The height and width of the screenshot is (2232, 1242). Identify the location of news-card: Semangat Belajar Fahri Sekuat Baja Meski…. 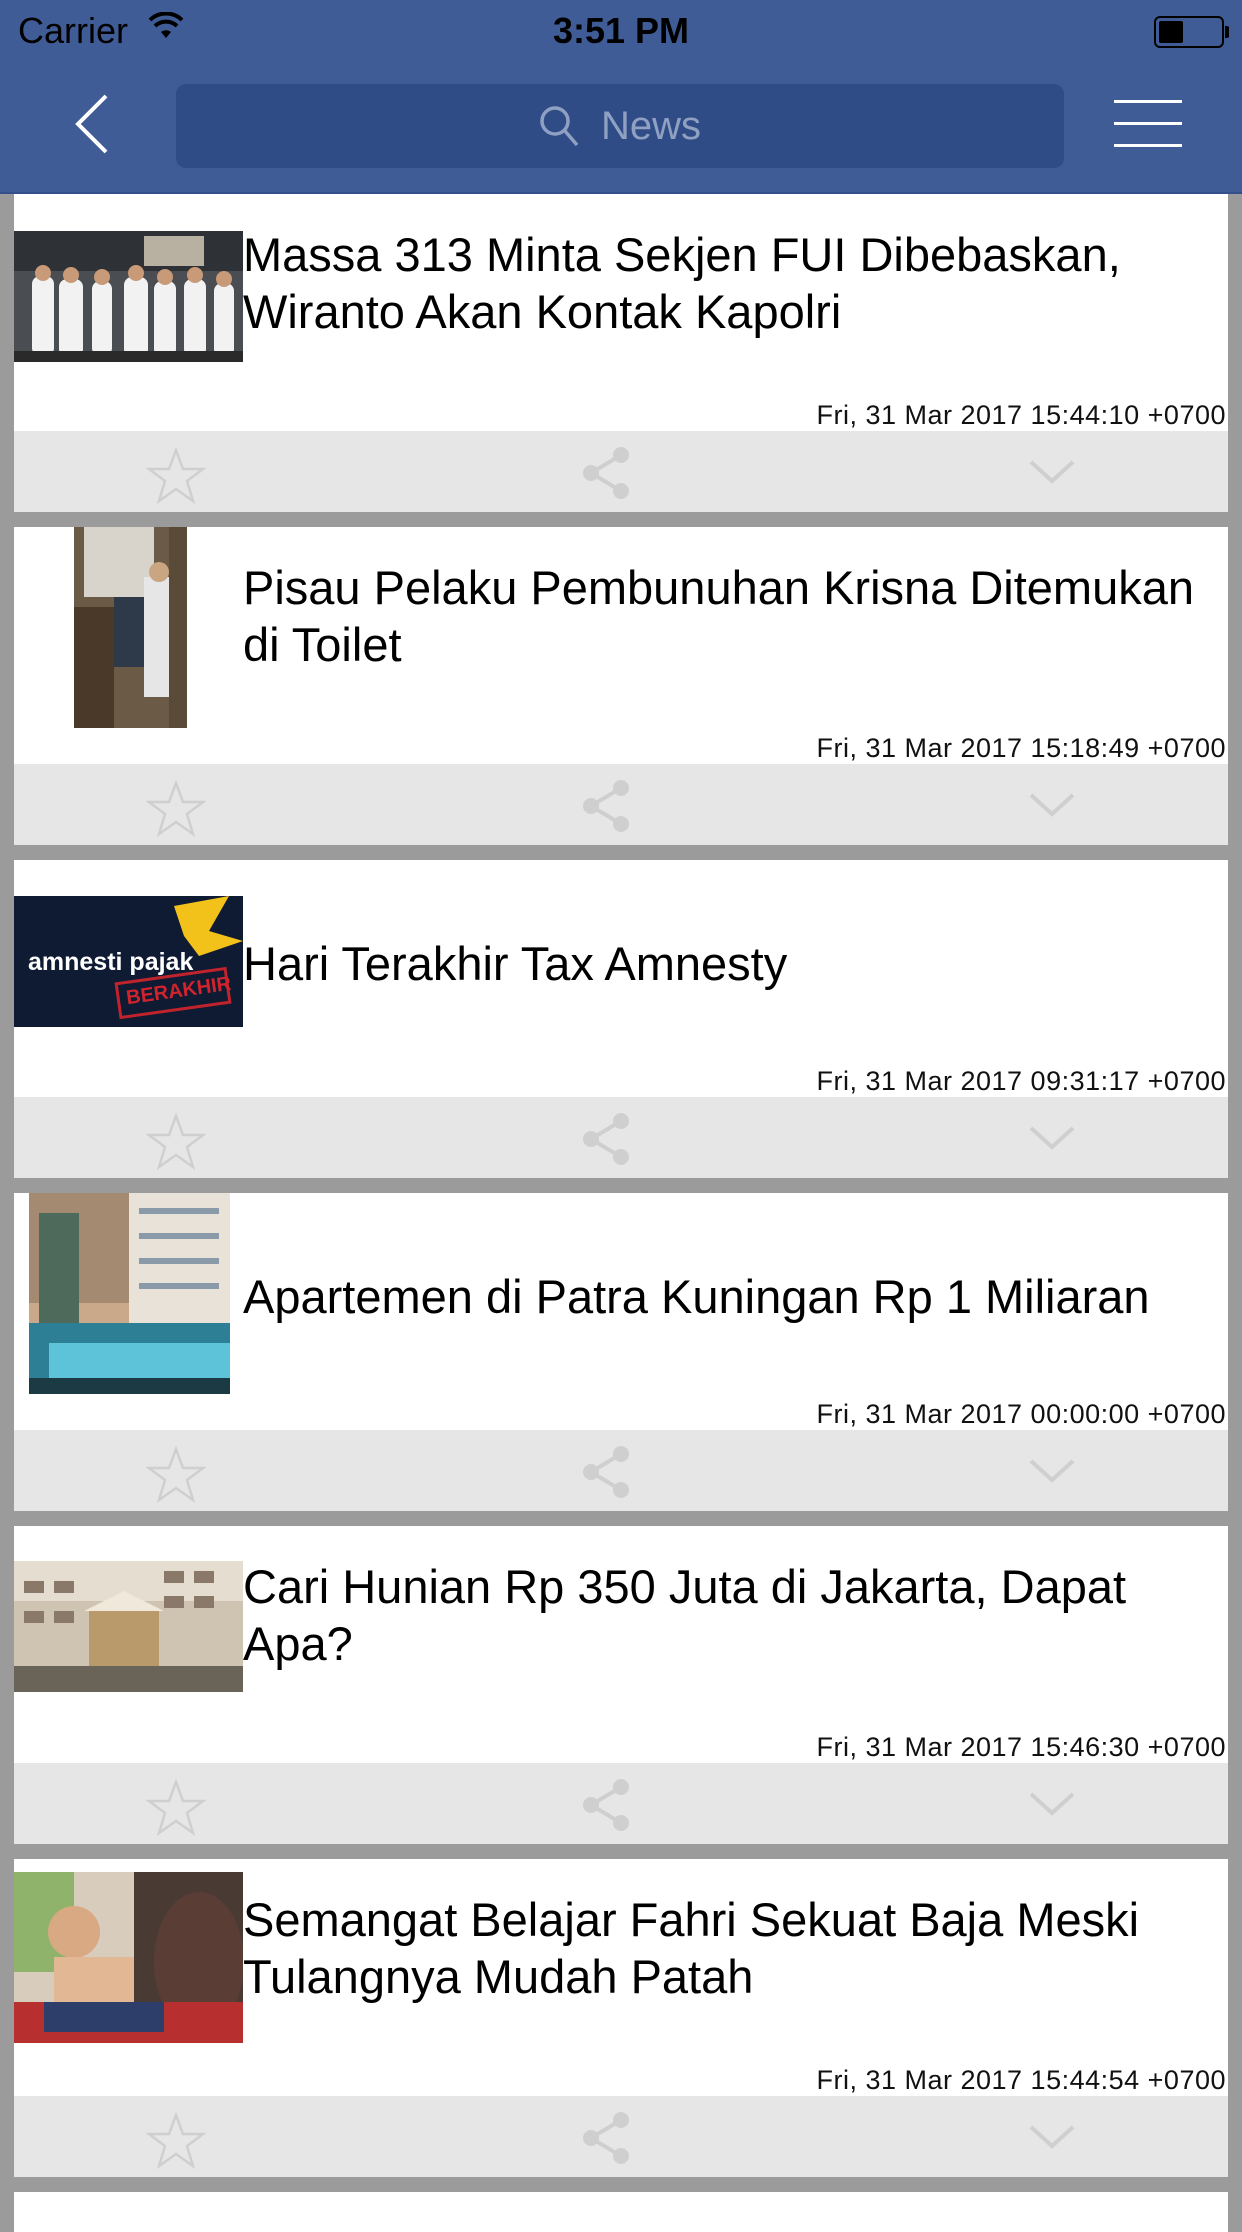
(621, 2018).